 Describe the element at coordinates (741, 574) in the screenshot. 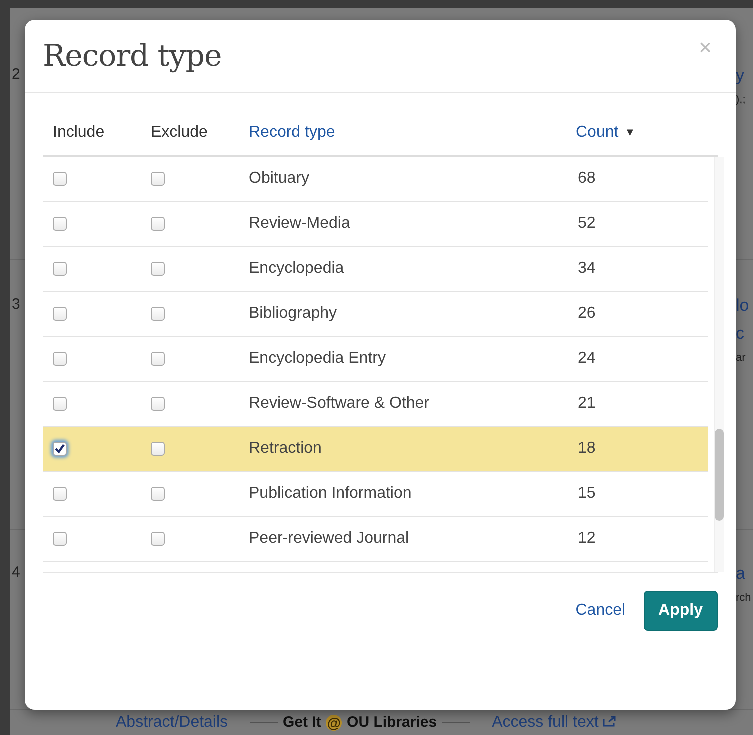

I see `result-text: a` at that location.